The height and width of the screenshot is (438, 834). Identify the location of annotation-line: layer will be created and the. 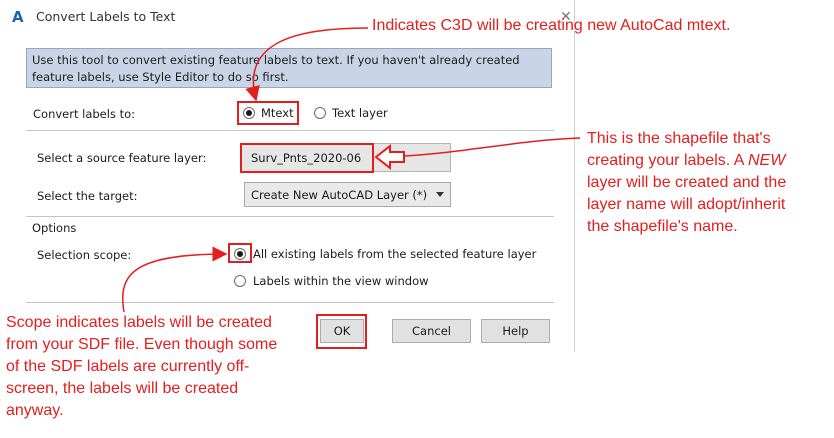
(687, 182).